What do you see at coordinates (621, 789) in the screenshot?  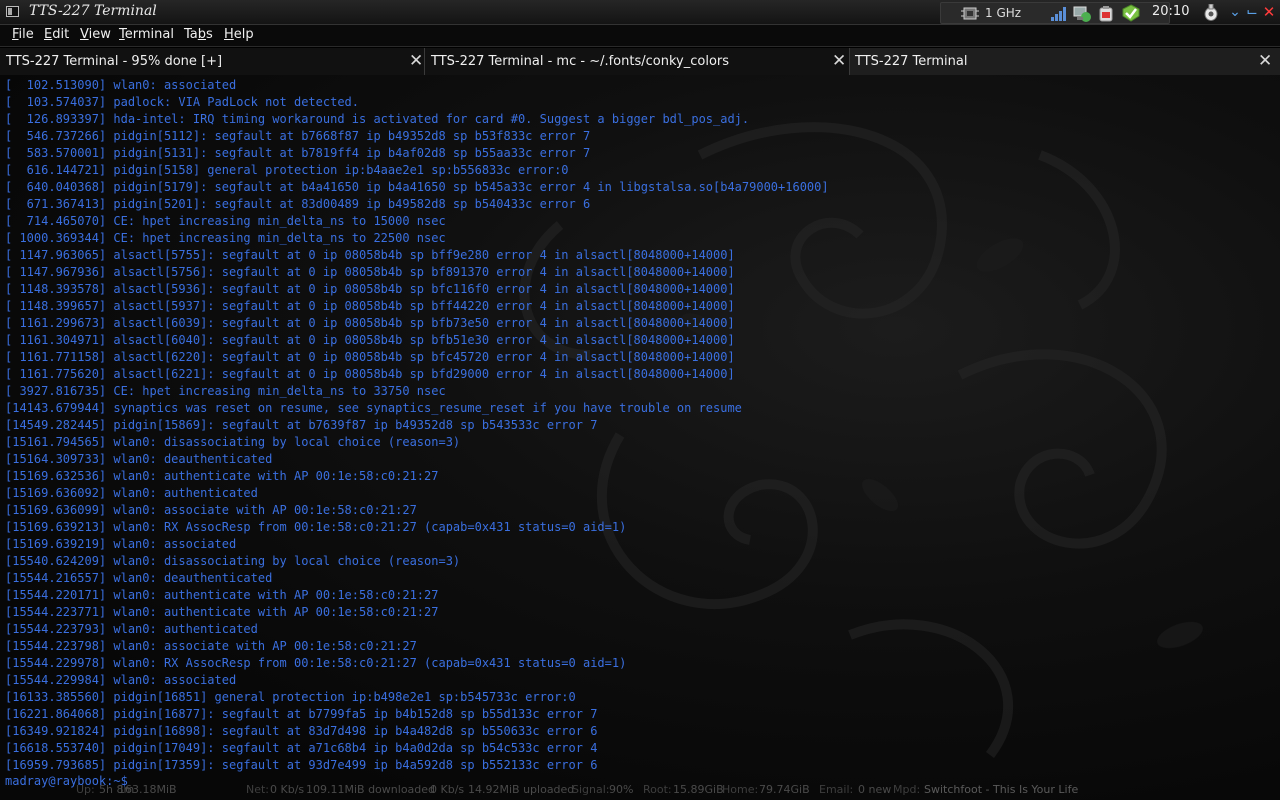 I see `conky-signal: 90%` at bounding box center [621, 789].